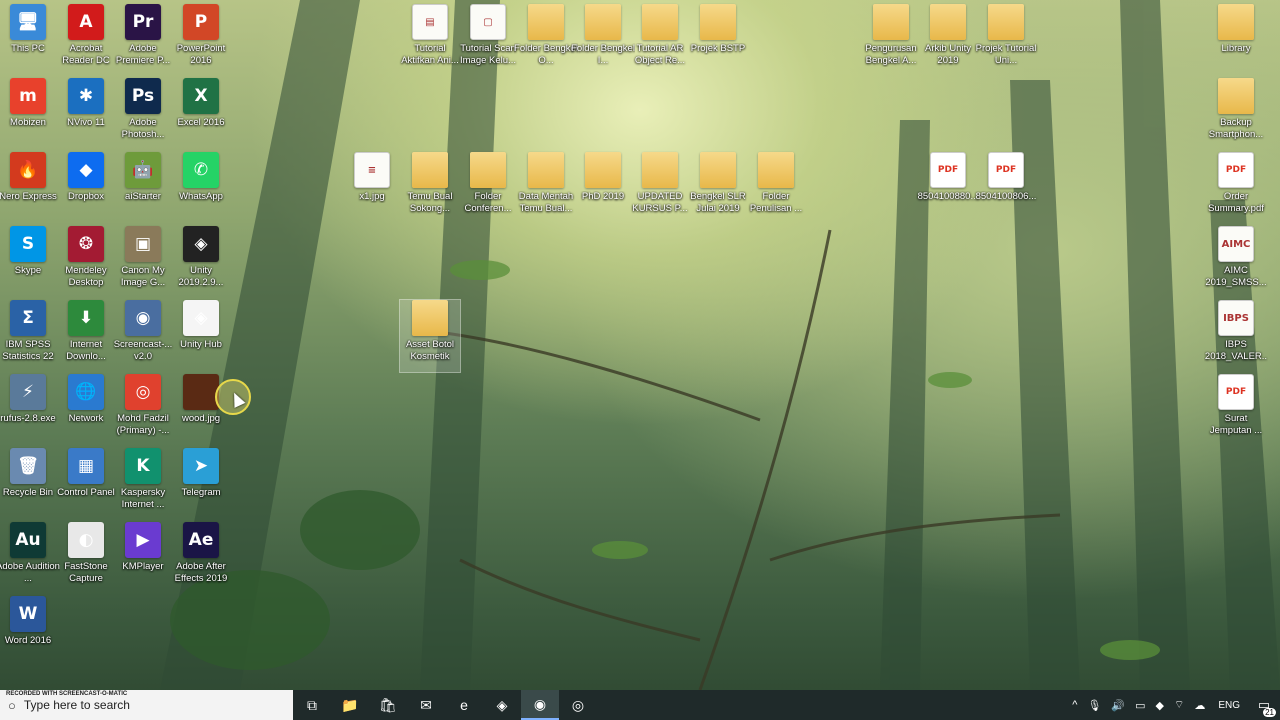  Describe the element at coordinates (143, 318) in the screenshot. I see `screencast-icon: ◉` at that location.